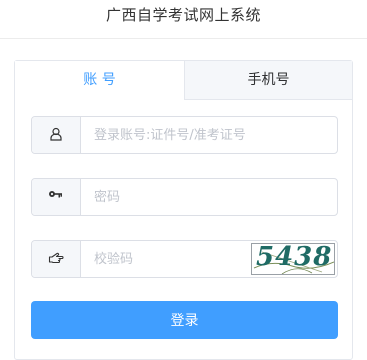  I want to click on account-field, so click(184, 135).